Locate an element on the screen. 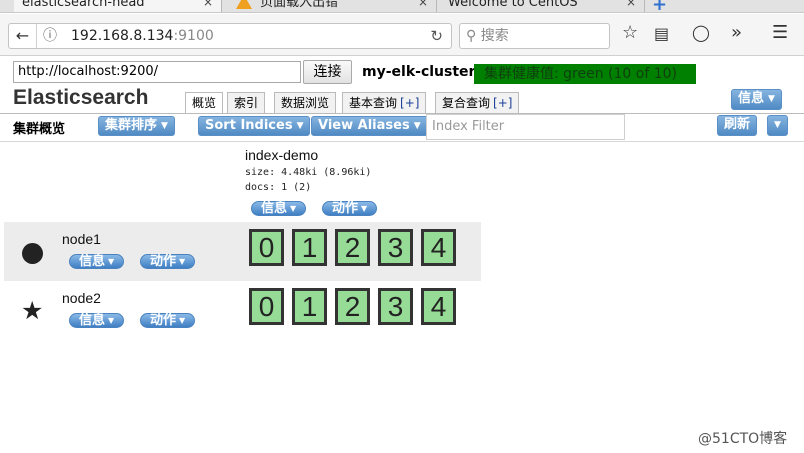 The image size is (804, 453). connect-button: 连接 is located at coordinates (327, 72).